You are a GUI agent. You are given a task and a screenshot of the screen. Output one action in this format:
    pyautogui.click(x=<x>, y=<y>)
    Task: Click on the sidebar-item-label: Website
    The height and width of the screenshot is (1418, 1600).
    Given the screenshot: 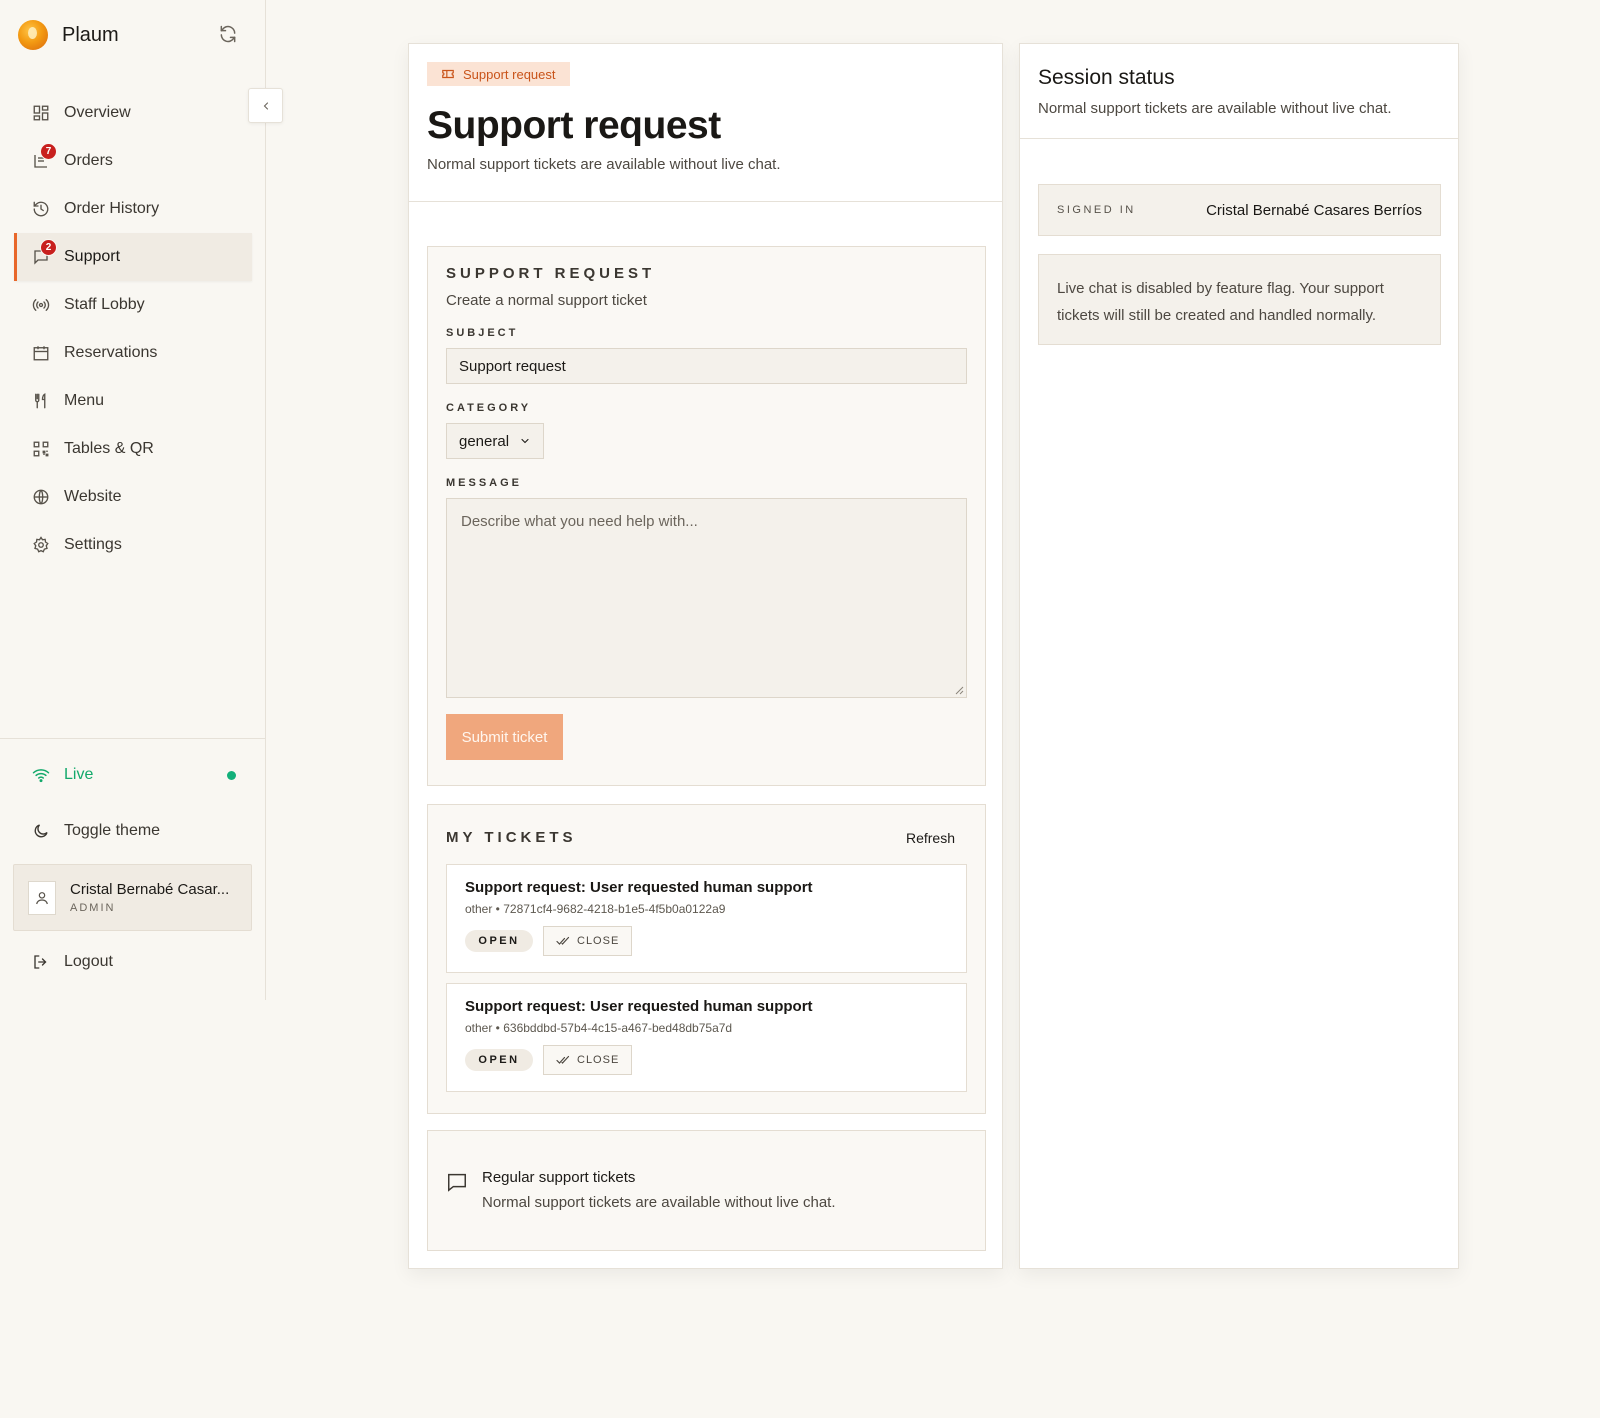 What is the action you would take?
    pyautogui.click(x=93, y=496)
    